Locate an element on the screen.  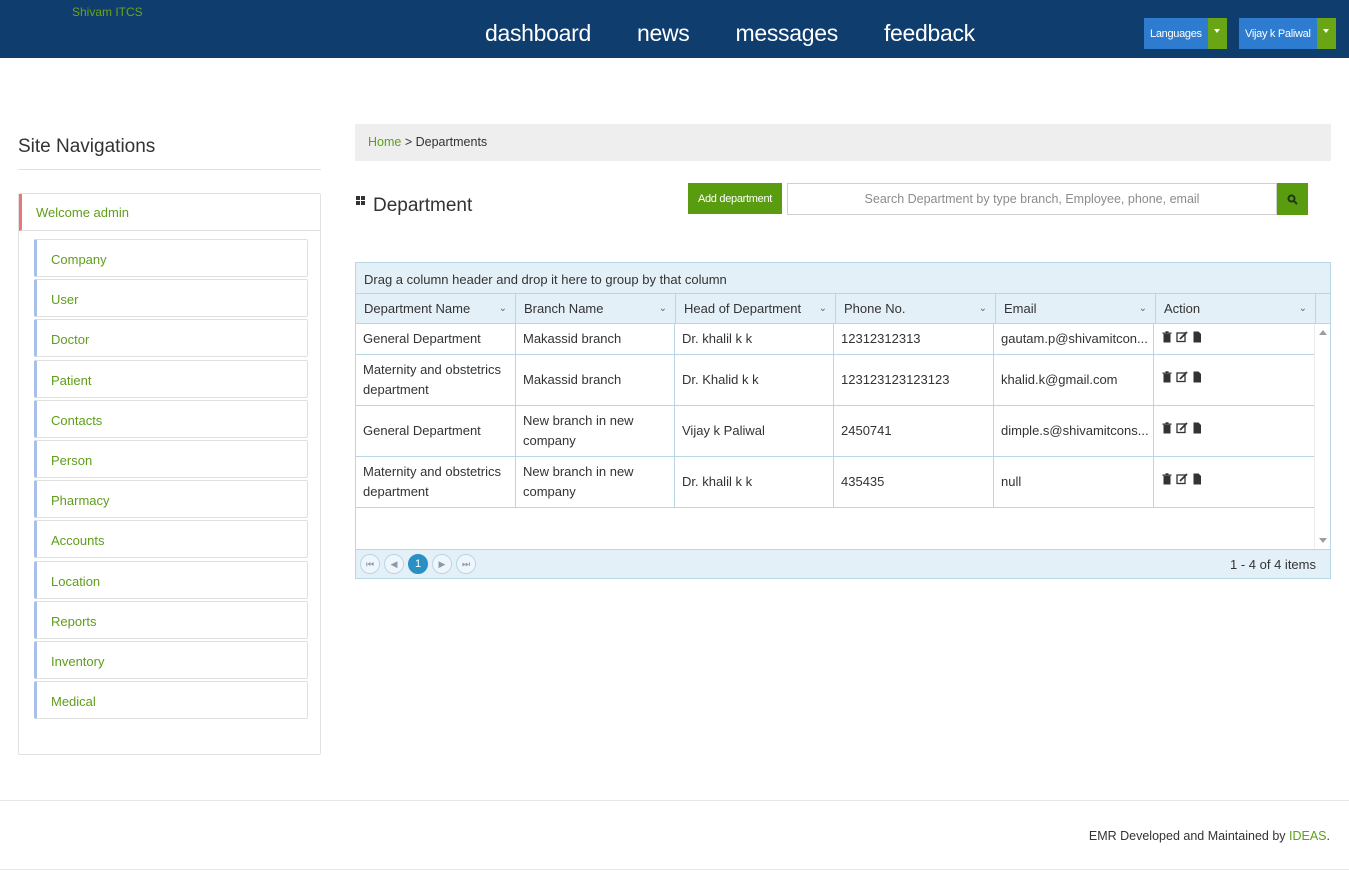
sidebar-item-inventory: Inventory is located at coordinates (171, 659).